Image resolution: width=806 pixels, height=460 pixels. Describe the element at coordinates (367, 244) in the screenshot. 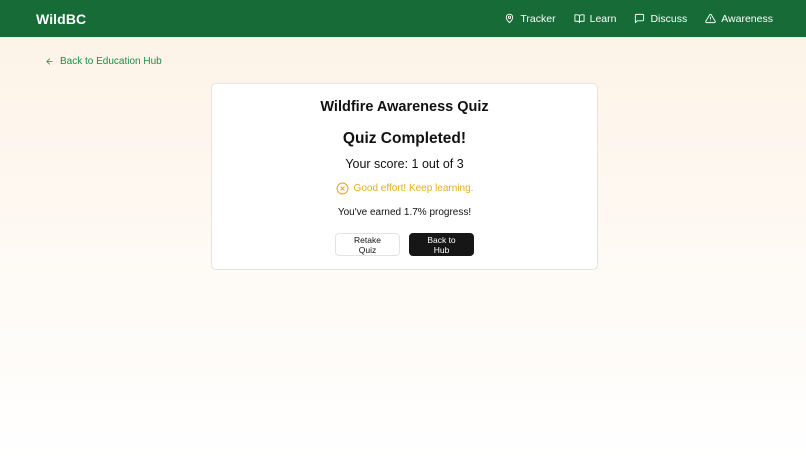

I see `retake-quiz-button: Retake Quiz` at that location.